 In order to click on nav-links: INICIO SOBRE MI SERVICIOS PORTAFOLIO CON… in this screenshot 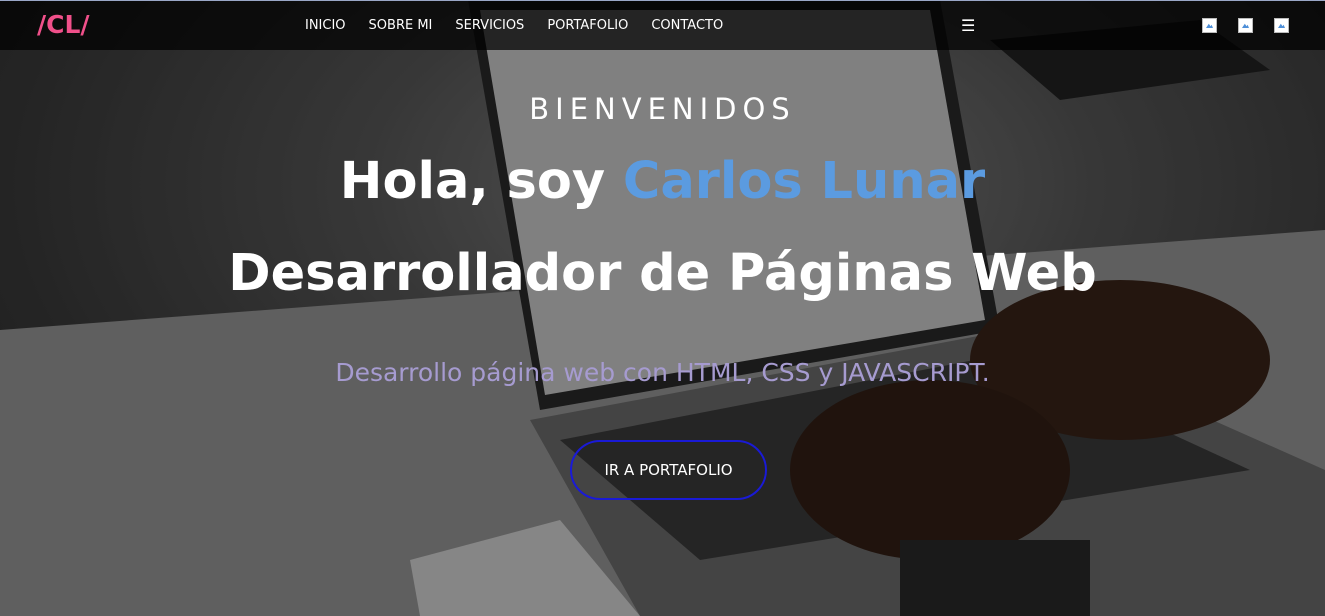, I will do `click(525, 25)`.